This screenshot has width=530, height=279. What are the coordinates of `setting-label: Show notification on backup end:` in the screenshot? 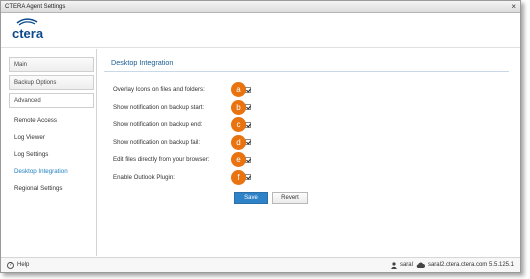 It's located at (158, 125).